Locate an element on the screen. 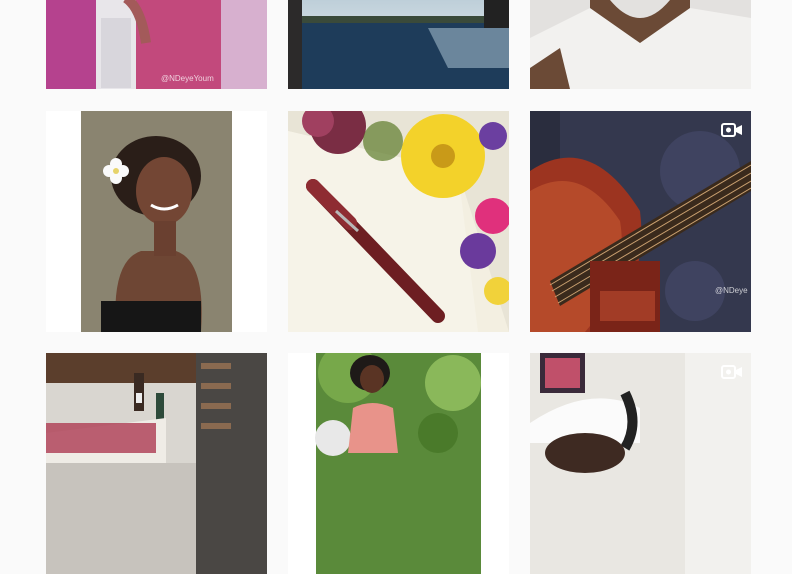 This screenshot has width=792, height=574. photo-portrait-flower is located at coordinates (156, 221).